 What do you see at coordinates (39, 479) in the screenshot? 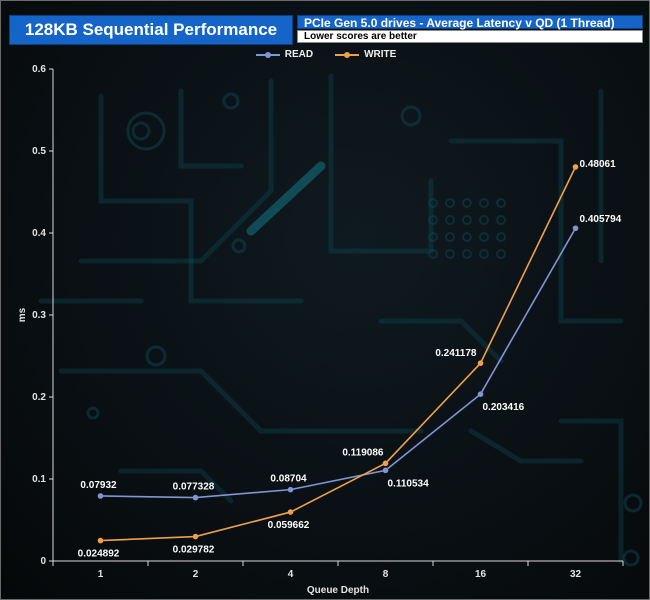
I see `y-tick-label: 0.1` at bounding box center [39, 479].